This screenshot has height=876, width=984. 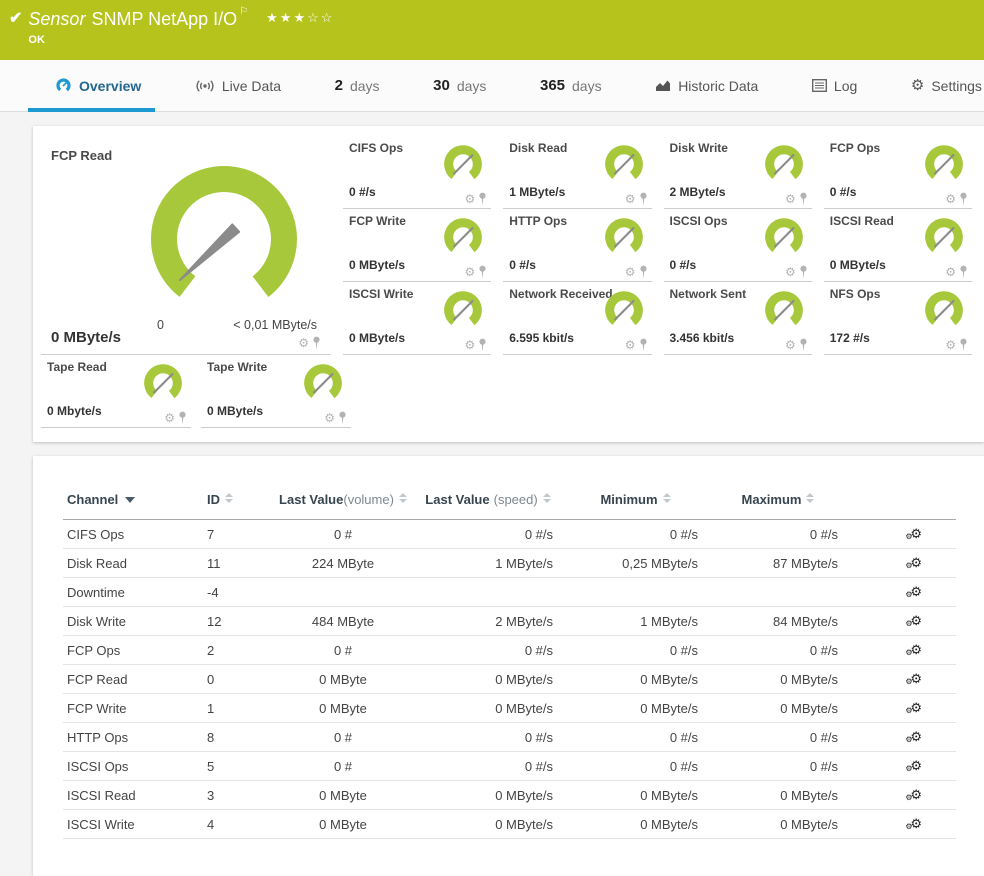 What do you see at coordinates (666, 498) in the screenshot?
I see `sort-icon` at bounding box center [666, 498].